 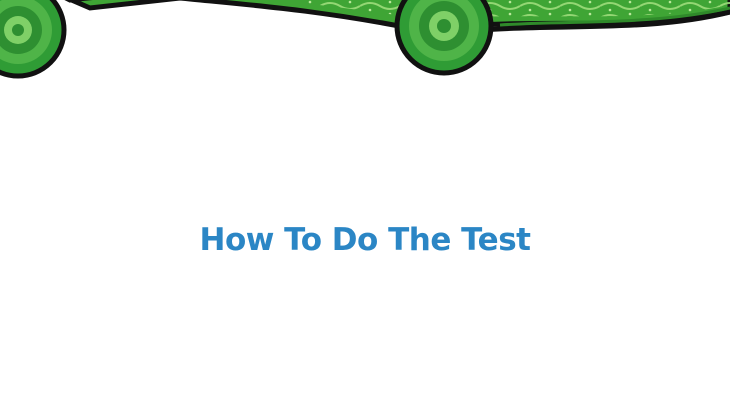 I want to click on slide-title: How To Do The Test, so click(x=365, y=240).